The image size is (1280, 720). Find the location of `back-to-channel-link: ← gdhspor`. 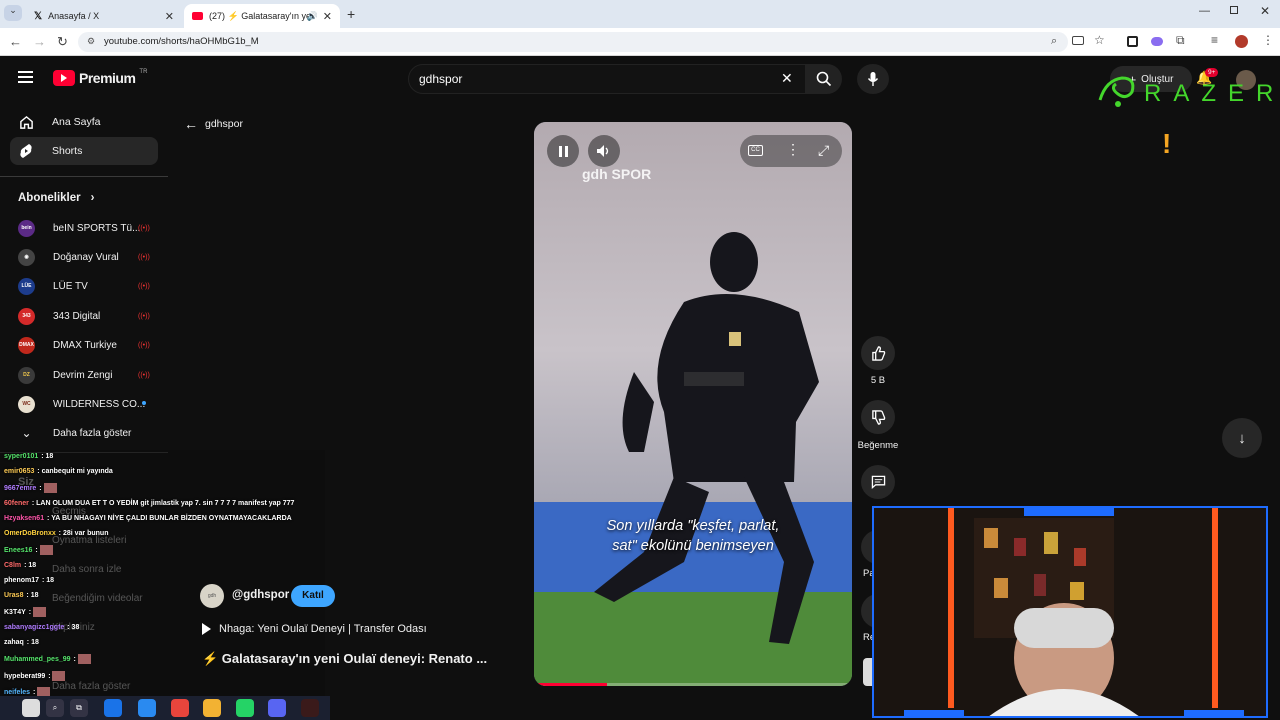

back-to-channel-link: ← gdhspor is located at coordinates (213, 124).